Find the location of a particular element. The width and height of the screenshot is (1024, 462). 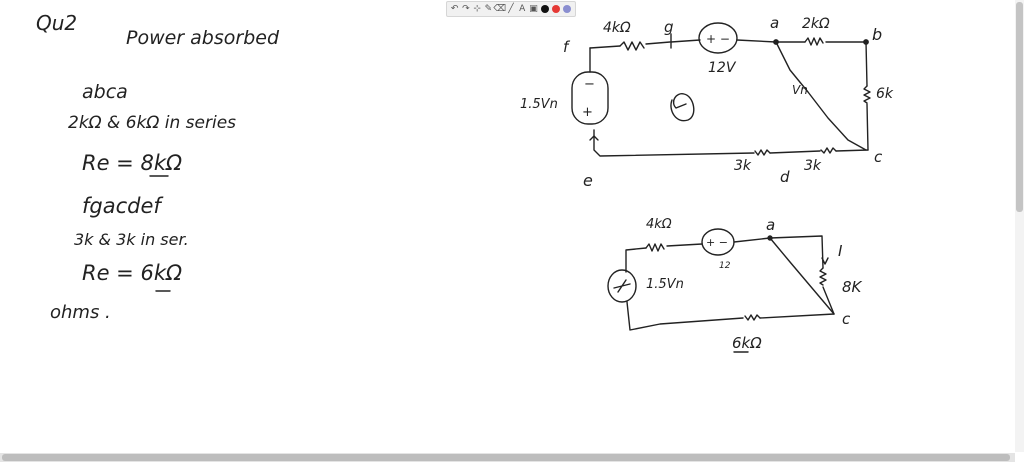

label-r-right: 8K is located at coordinates (852, 287).